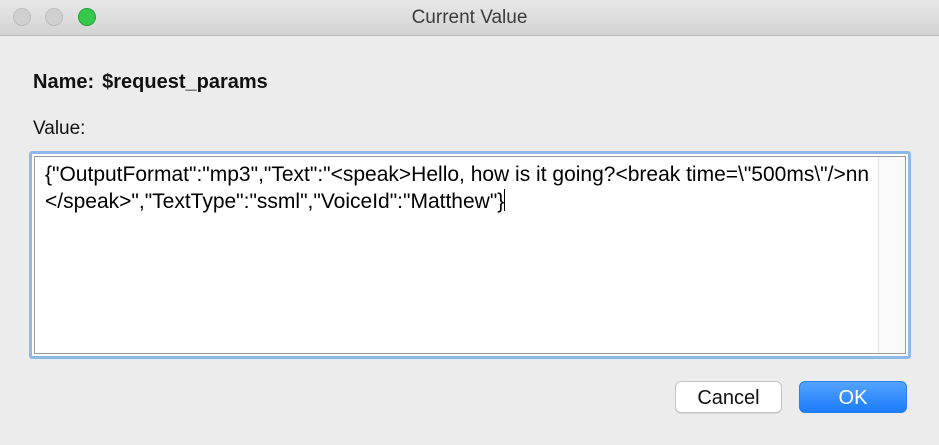  What do you see at coordinates (64, 82) in the screenshot?
I see `name-label: Name:` at bounding box center [64, 82].